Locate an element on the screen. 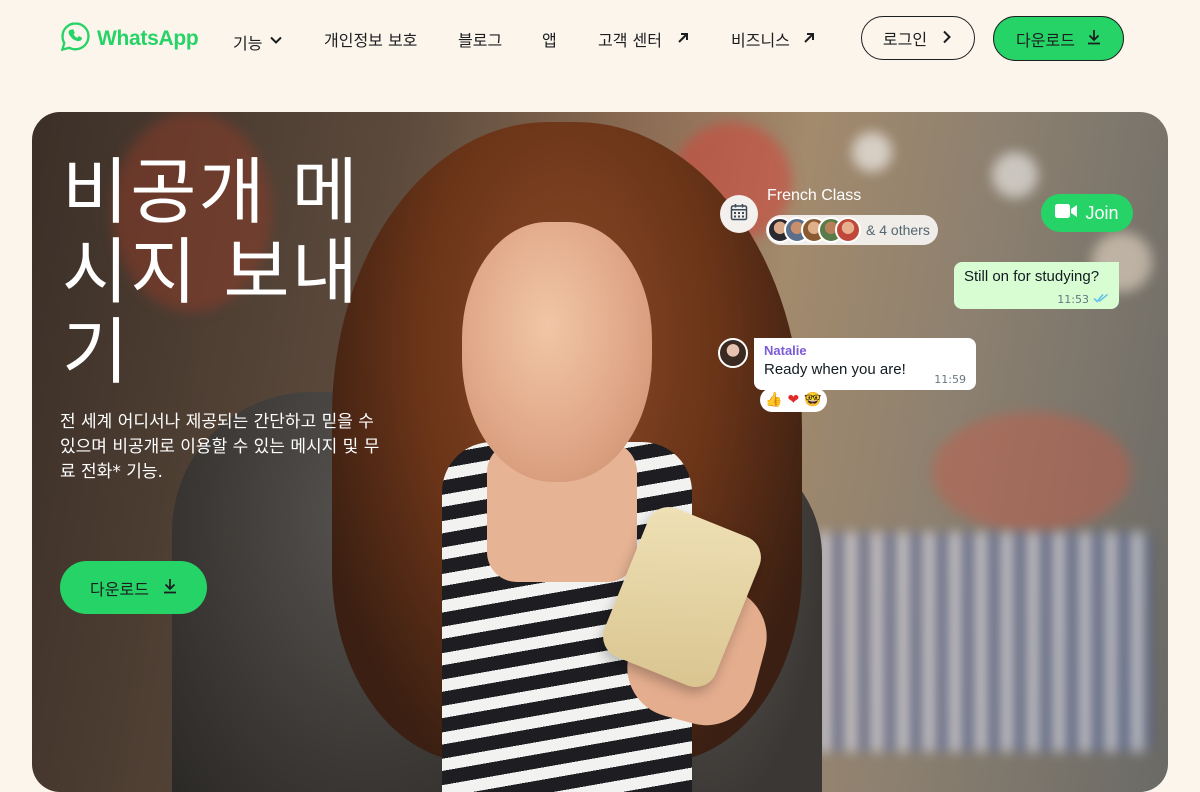 This screenshot has height=792, width=1200. sender-name: Natalie is located at coordinates (785, 350).